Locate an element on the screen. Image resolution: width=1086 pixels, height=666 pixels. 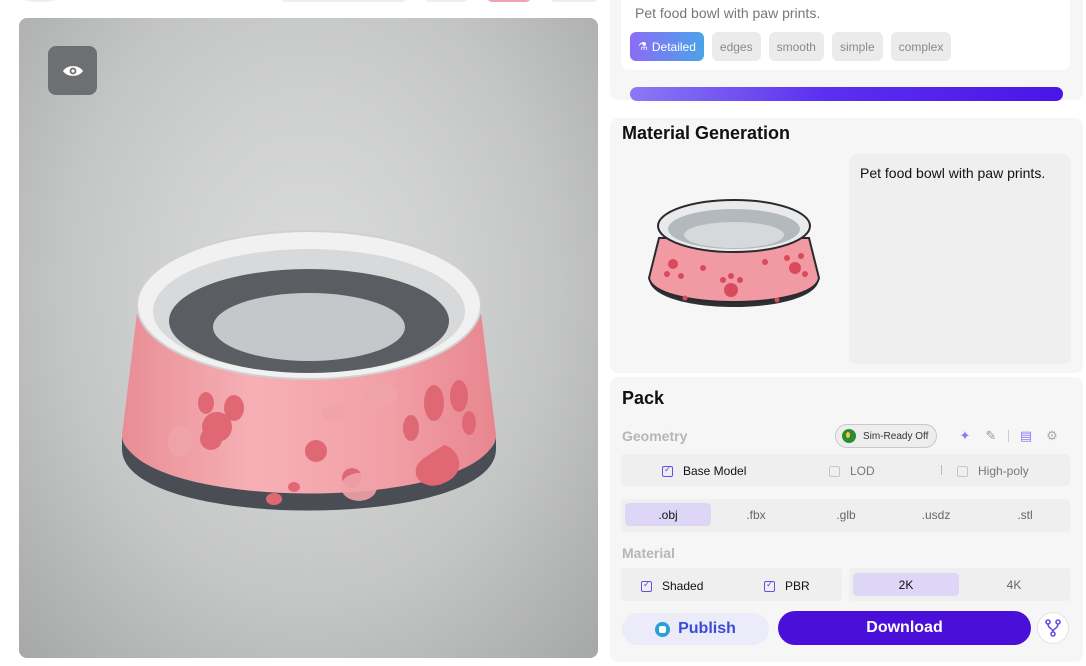
chip-label: complex is located at coordinates (921, 46).